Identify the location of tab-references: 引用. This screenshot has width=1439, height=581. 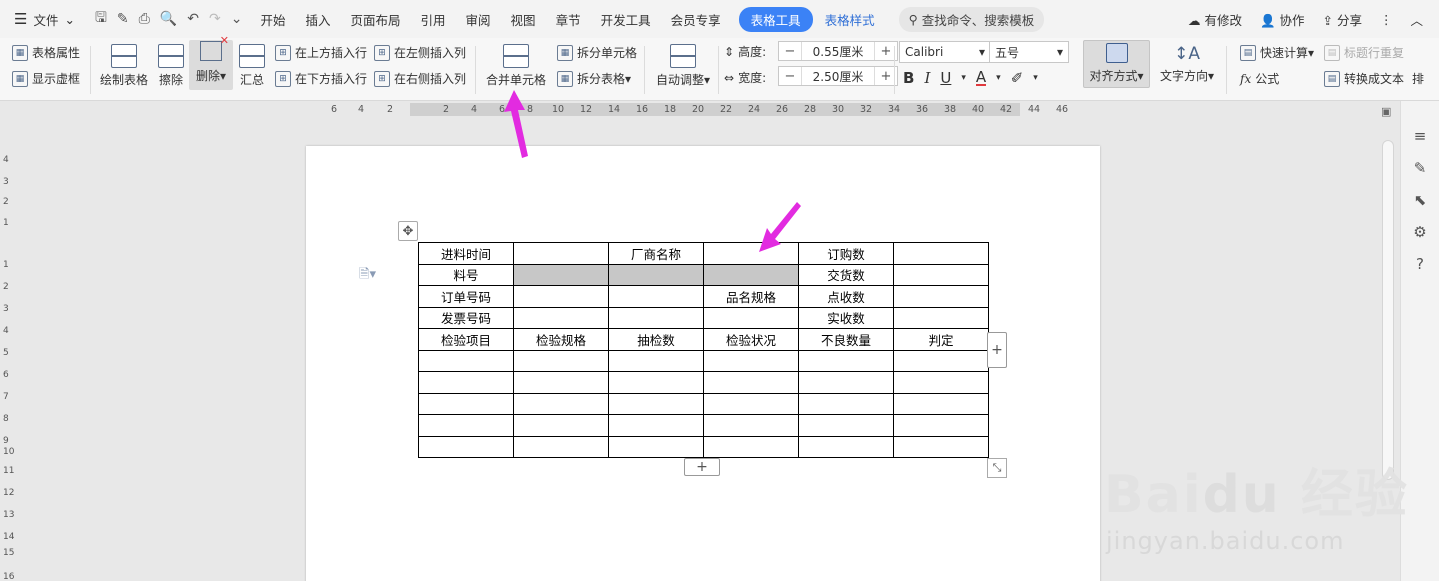
(433, 19).